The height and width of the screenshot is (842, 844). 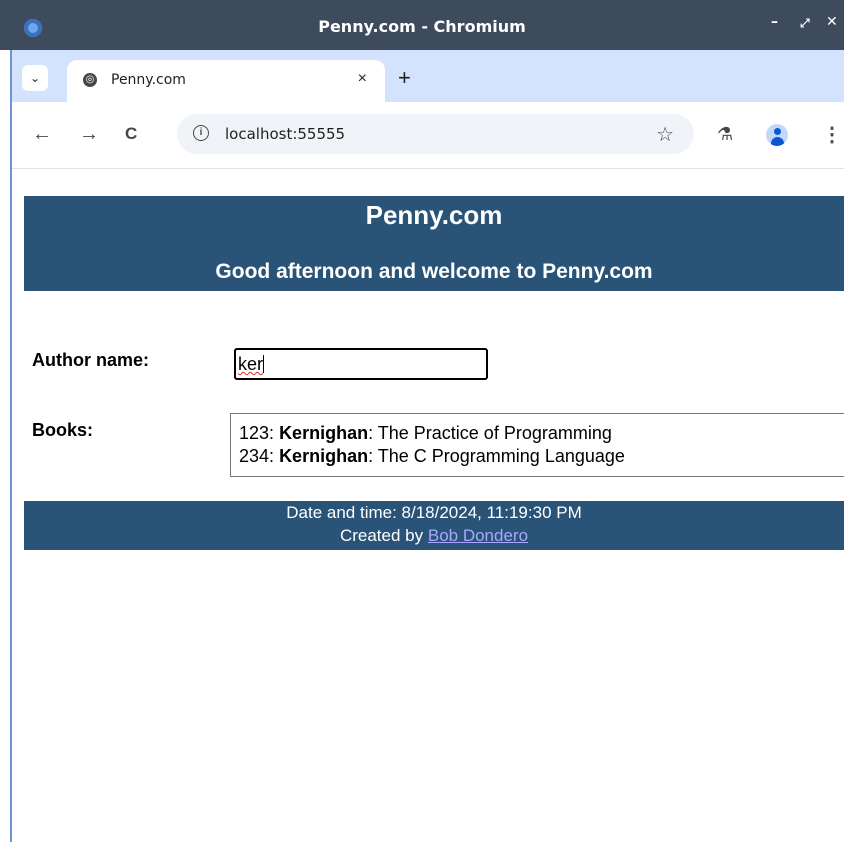 What do you see at coordinates (226, 81) in the screenshot?
I see `tab-penny: ◎ Penny.com ×` at bounding box center [226, 81].